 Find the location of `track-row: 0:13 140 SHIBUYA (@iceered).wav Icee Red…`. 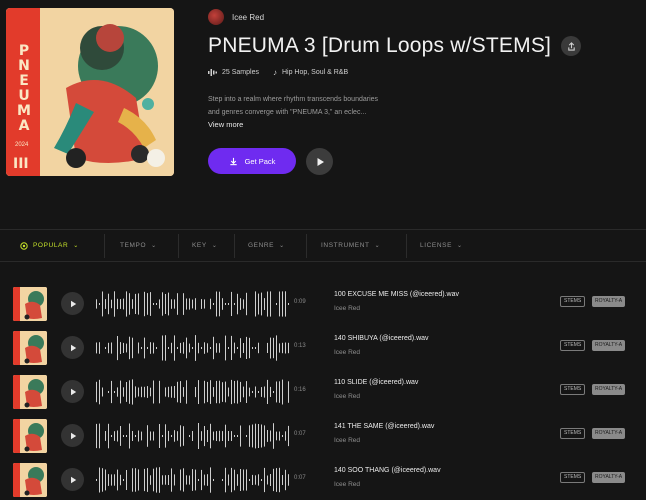

track-row: 0:13 140 SHIBUYA (@iceered).wav Icee Red… is located at coordinates (323, 353).